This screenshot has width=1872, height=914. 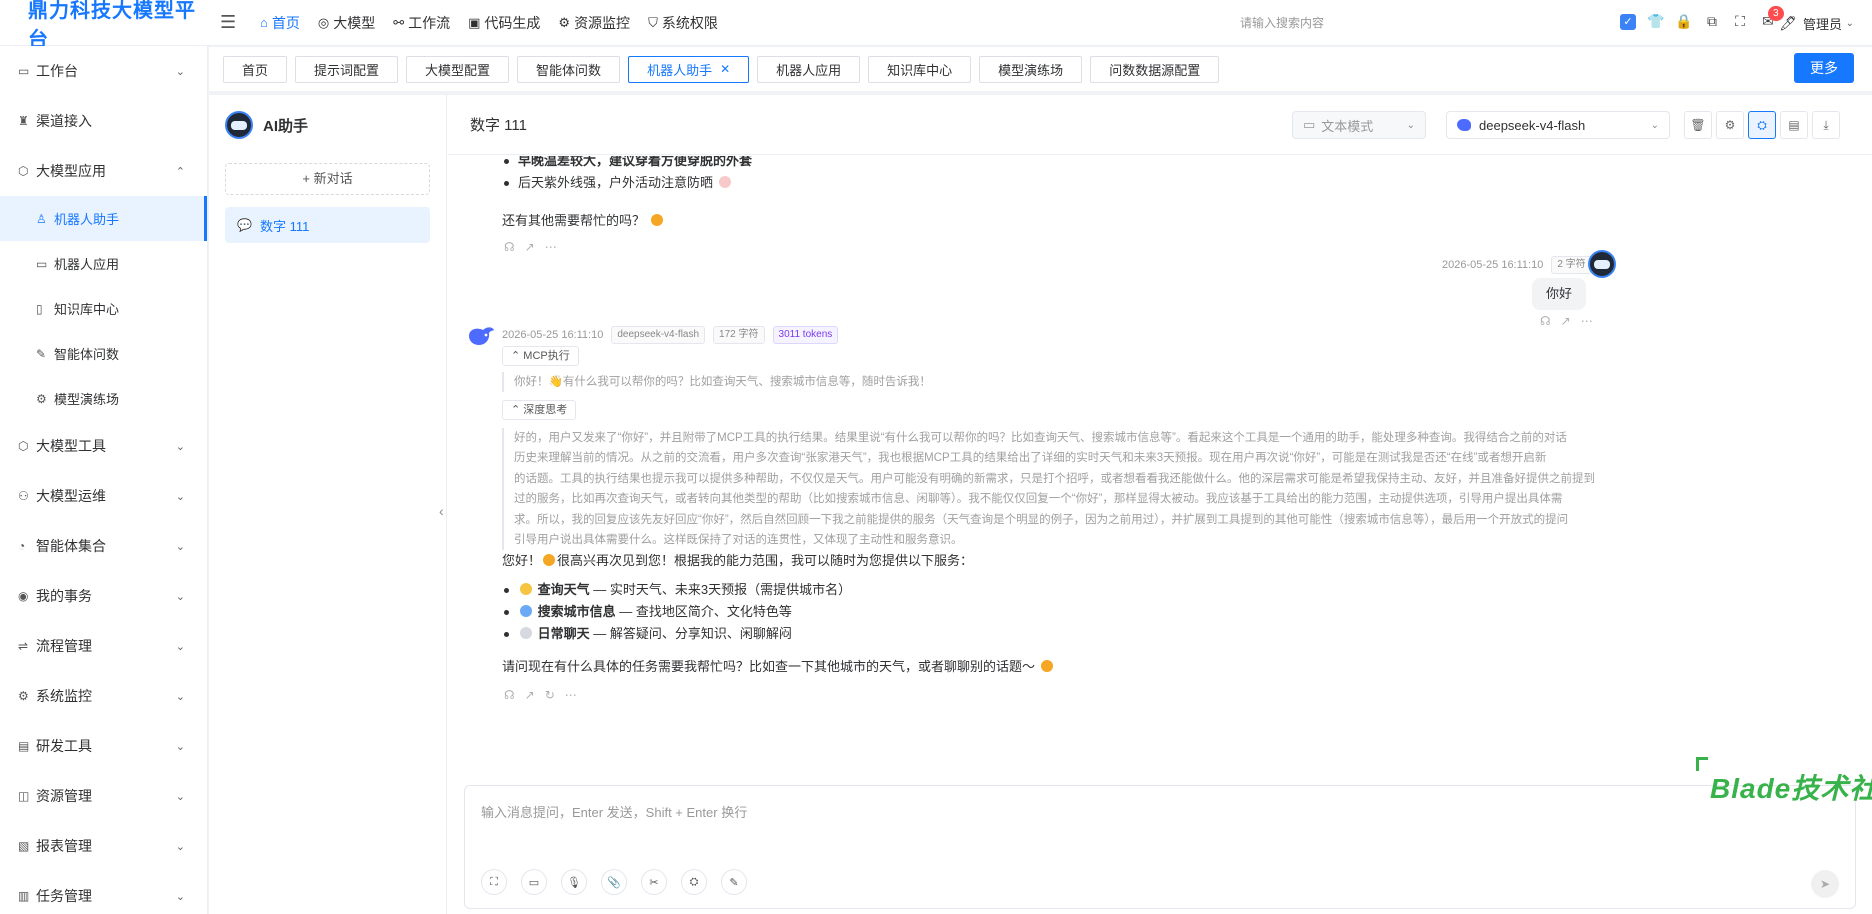 I want to click on think-toggle-button: ⌃ 深度思考, so click(x=539, y=410).